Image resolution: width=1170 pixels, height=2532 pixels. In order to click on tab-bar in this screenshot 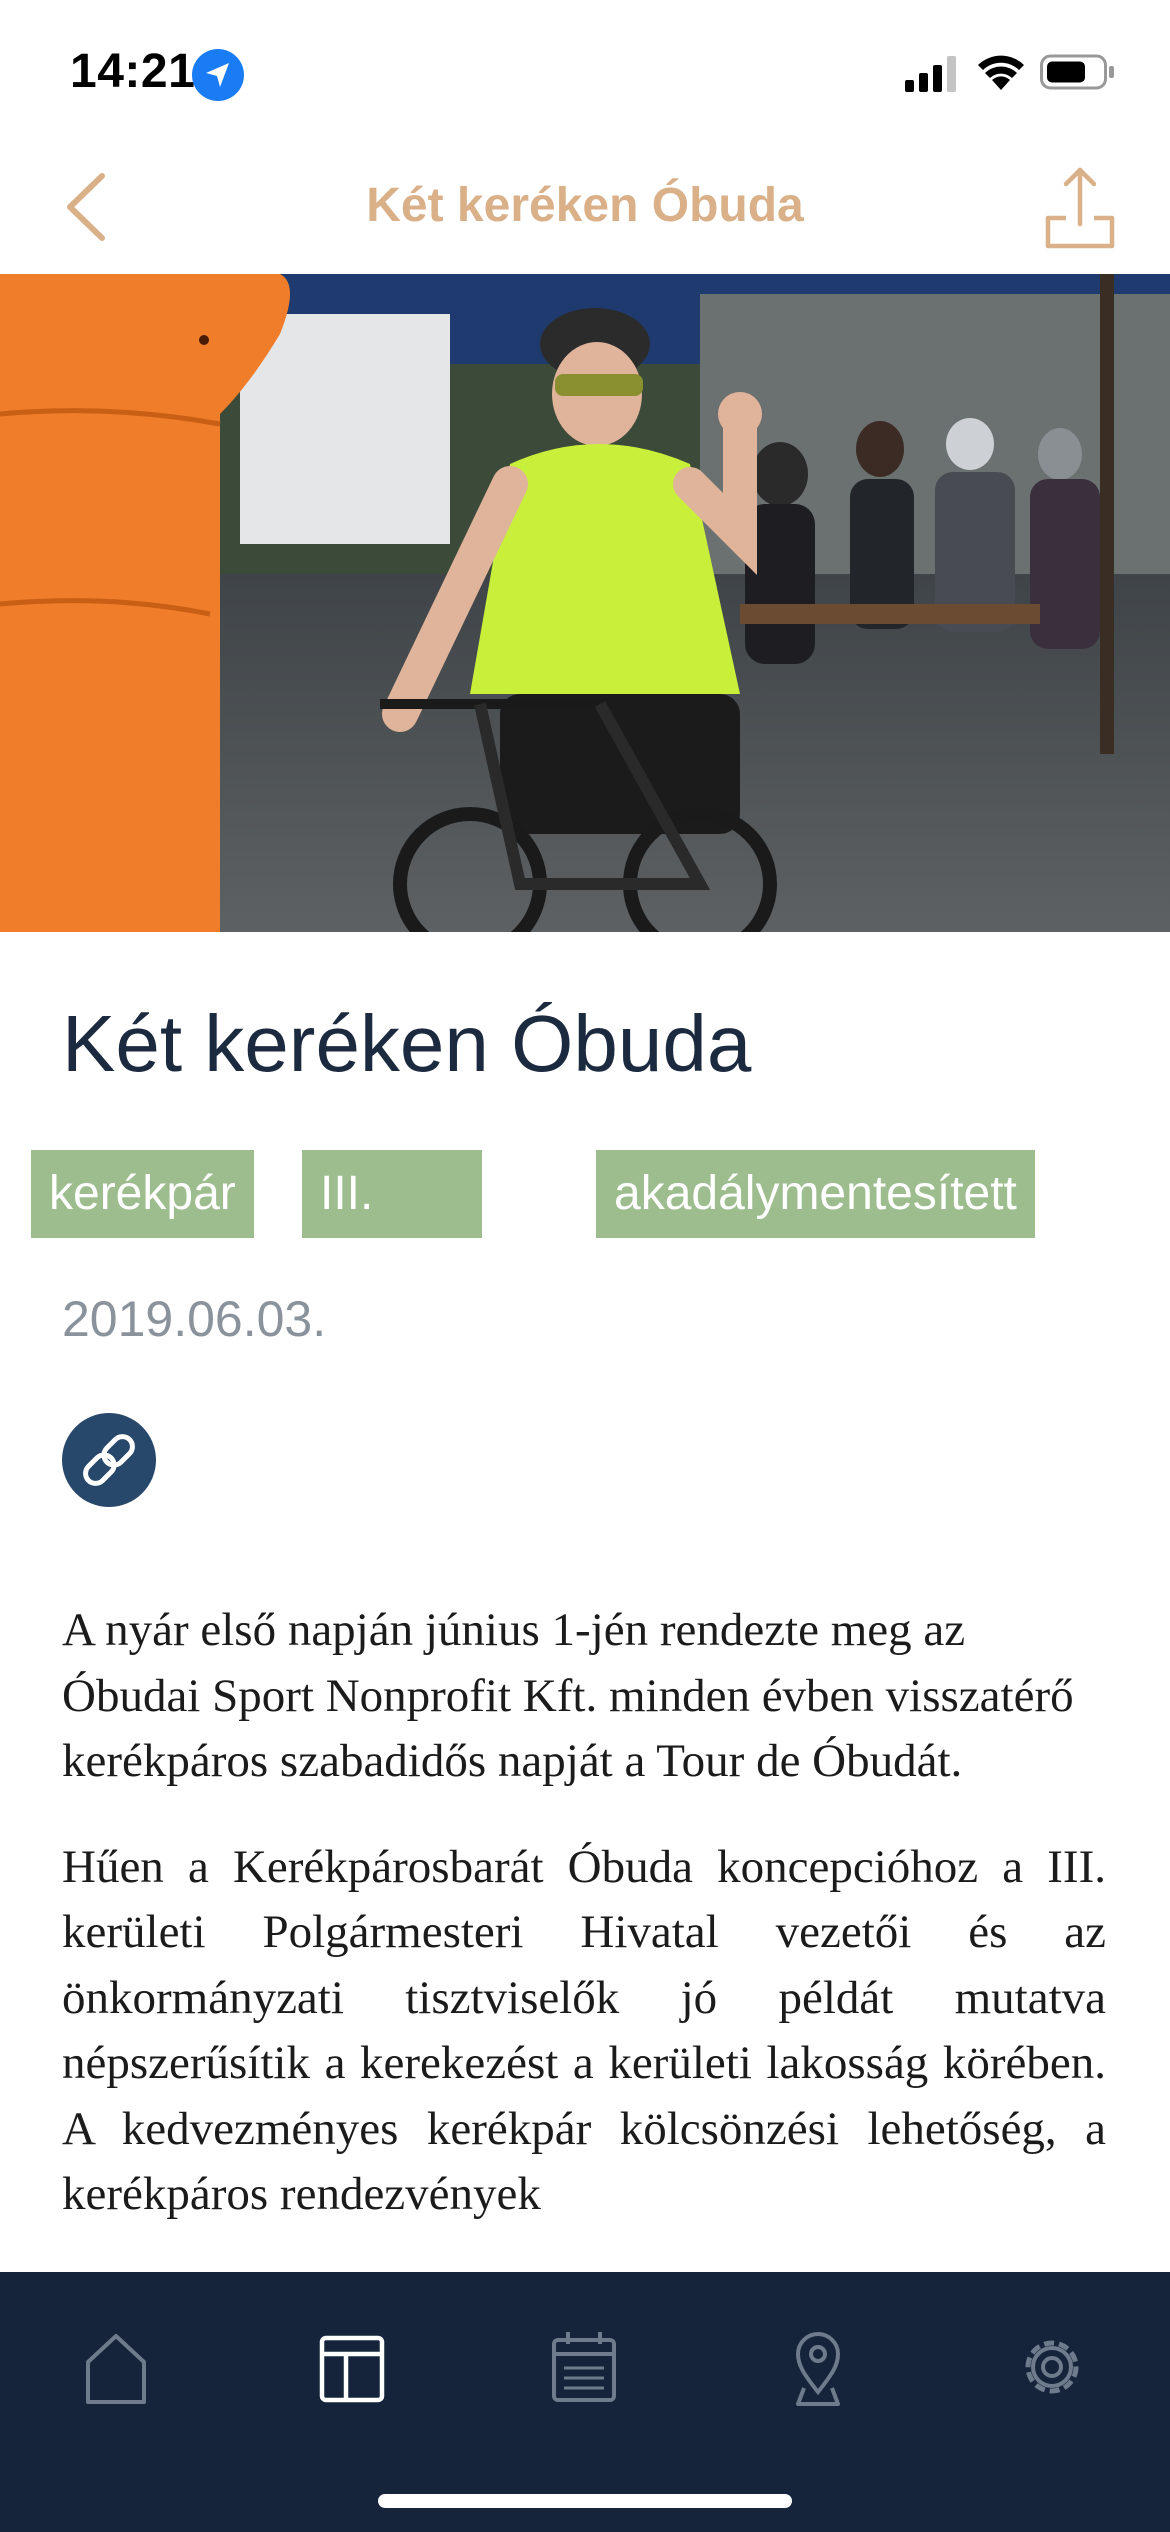, I will do `click(585, 2402)`.